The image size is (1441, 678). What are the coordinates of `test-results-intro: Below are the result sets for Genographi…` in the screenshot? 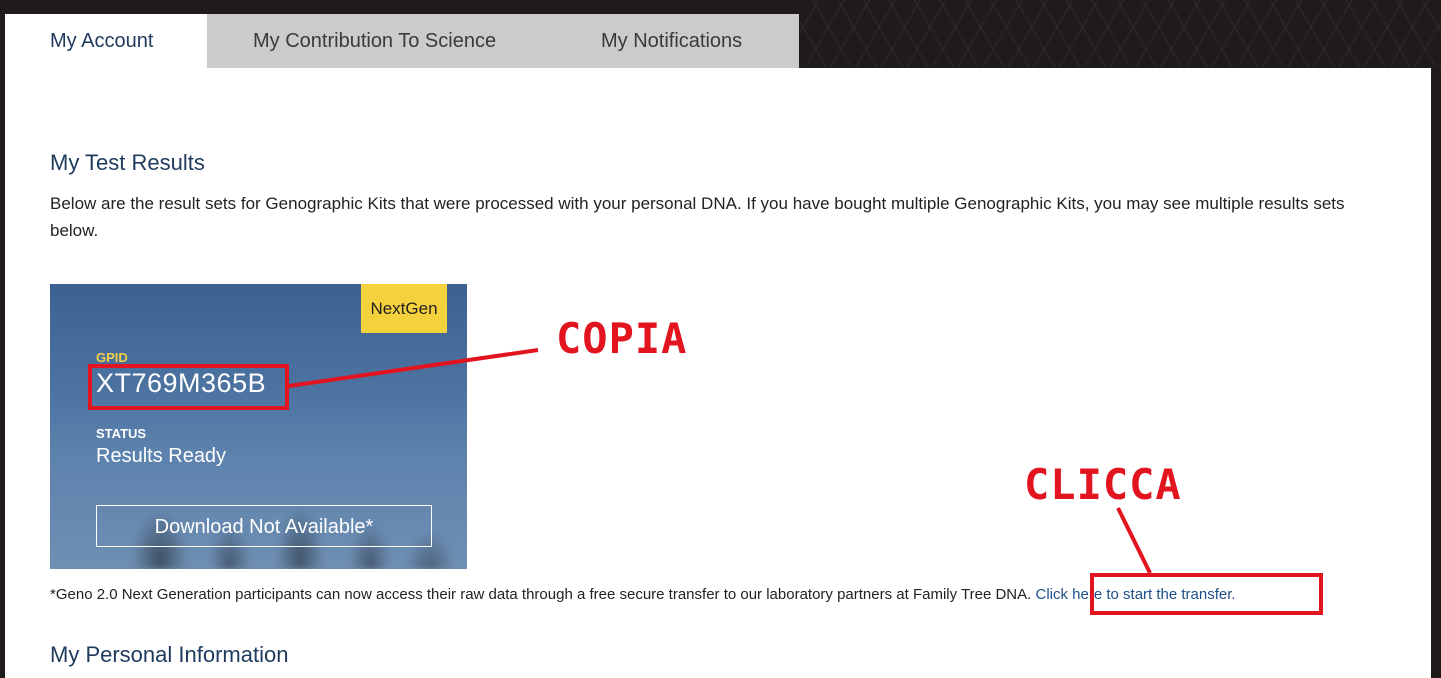 It's located at (697, 217).